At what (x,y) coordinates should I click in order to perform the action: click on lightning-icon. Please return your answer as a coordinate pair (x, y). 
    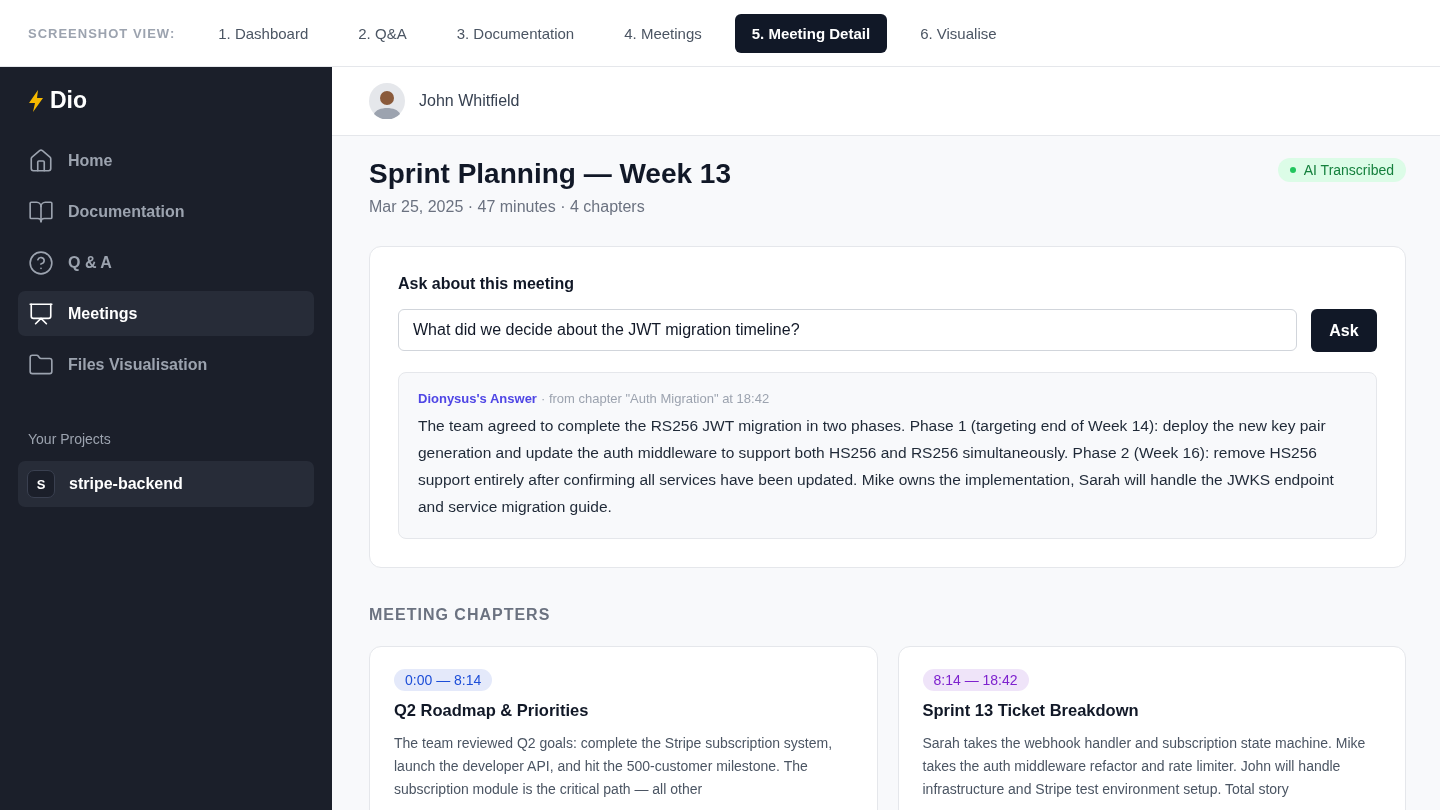
    Looking at the image, I should click on (36, 100).